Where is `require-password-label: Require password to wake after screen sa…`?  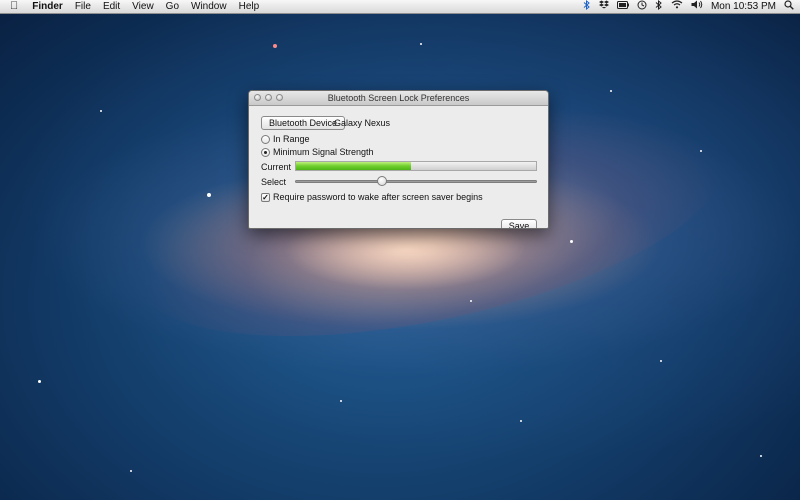
require-password-label: Require password to wake after screen sa… is located at coordinates (378, 197).